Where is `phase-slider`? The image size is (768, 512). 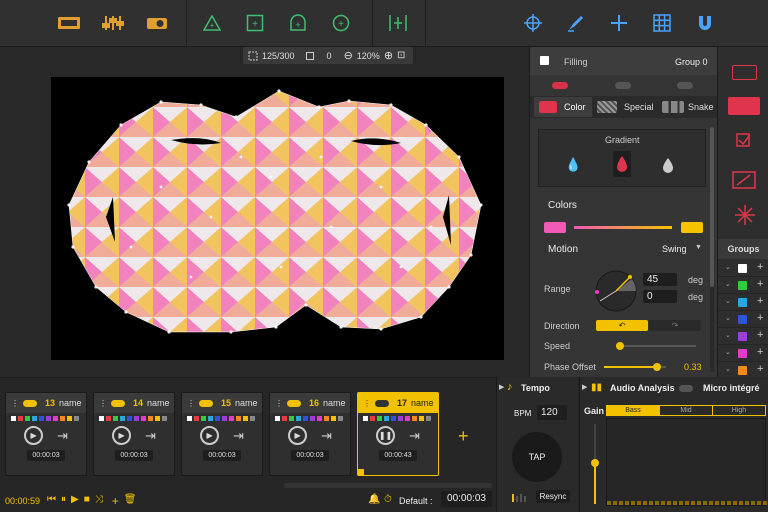
phase-slider is located at coordinates (635, 367).